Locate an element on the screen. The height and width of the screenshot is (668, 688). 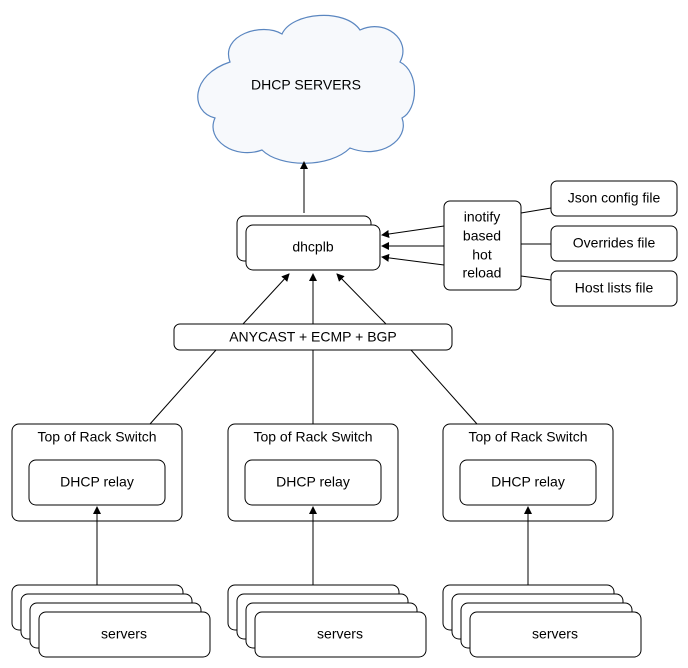
file-label: Json config file is located at coordinates (614, 198).